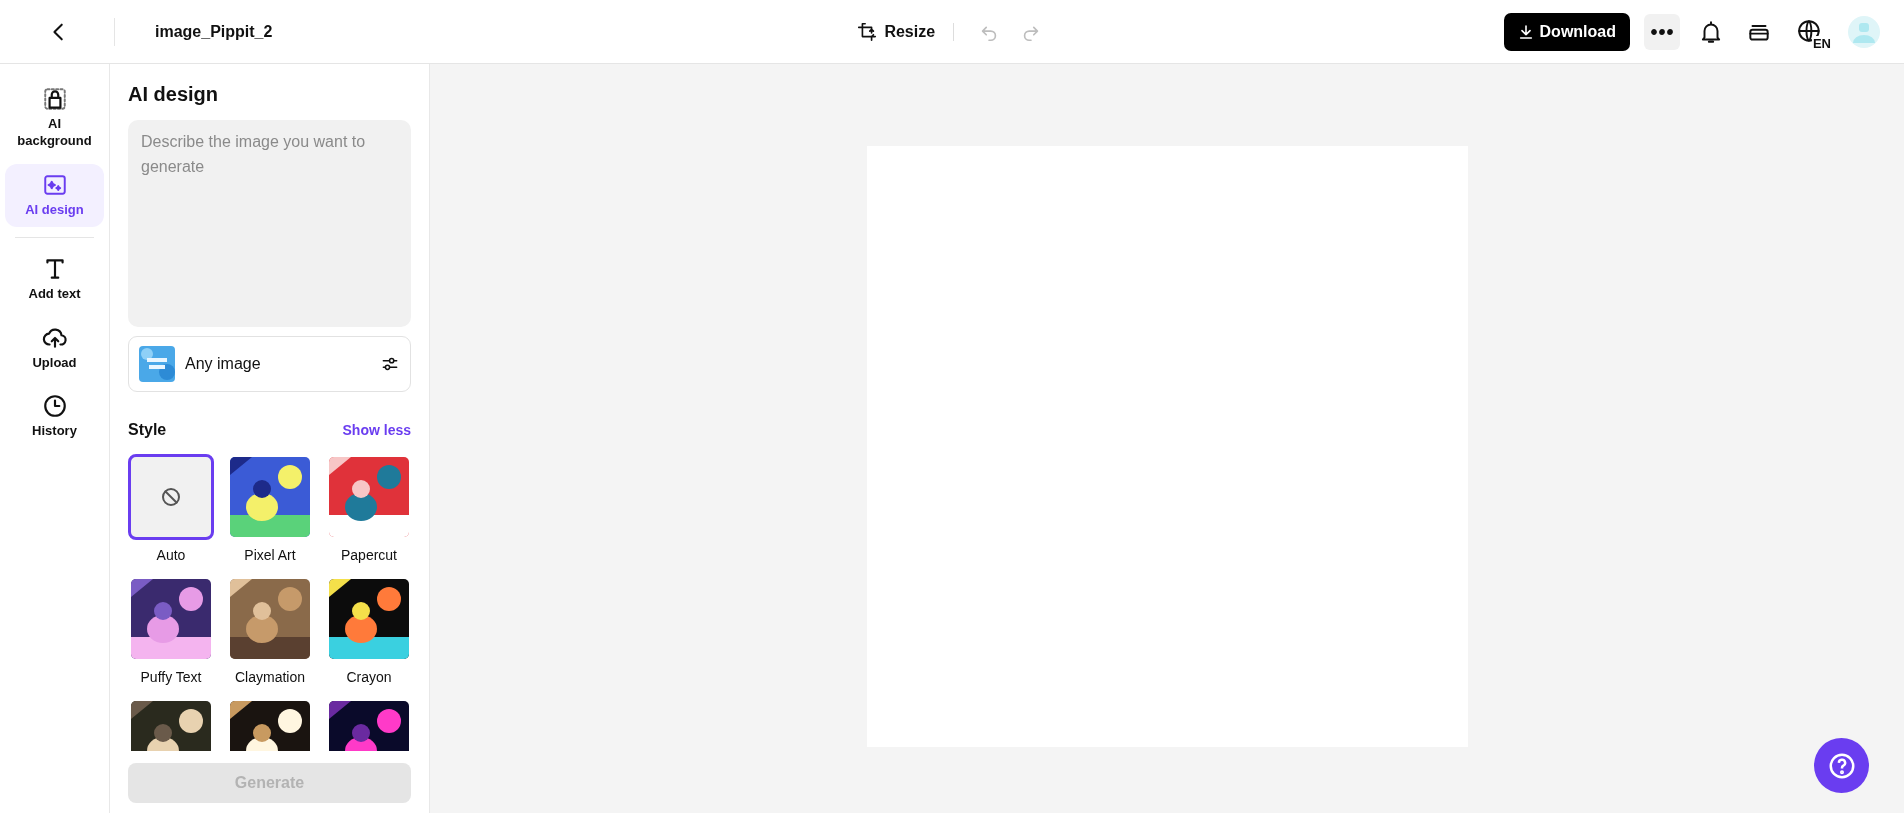 The width and height of the screenshot is (1904, 813). I want to click on style-option: Puffy Text, so click(171, 632).